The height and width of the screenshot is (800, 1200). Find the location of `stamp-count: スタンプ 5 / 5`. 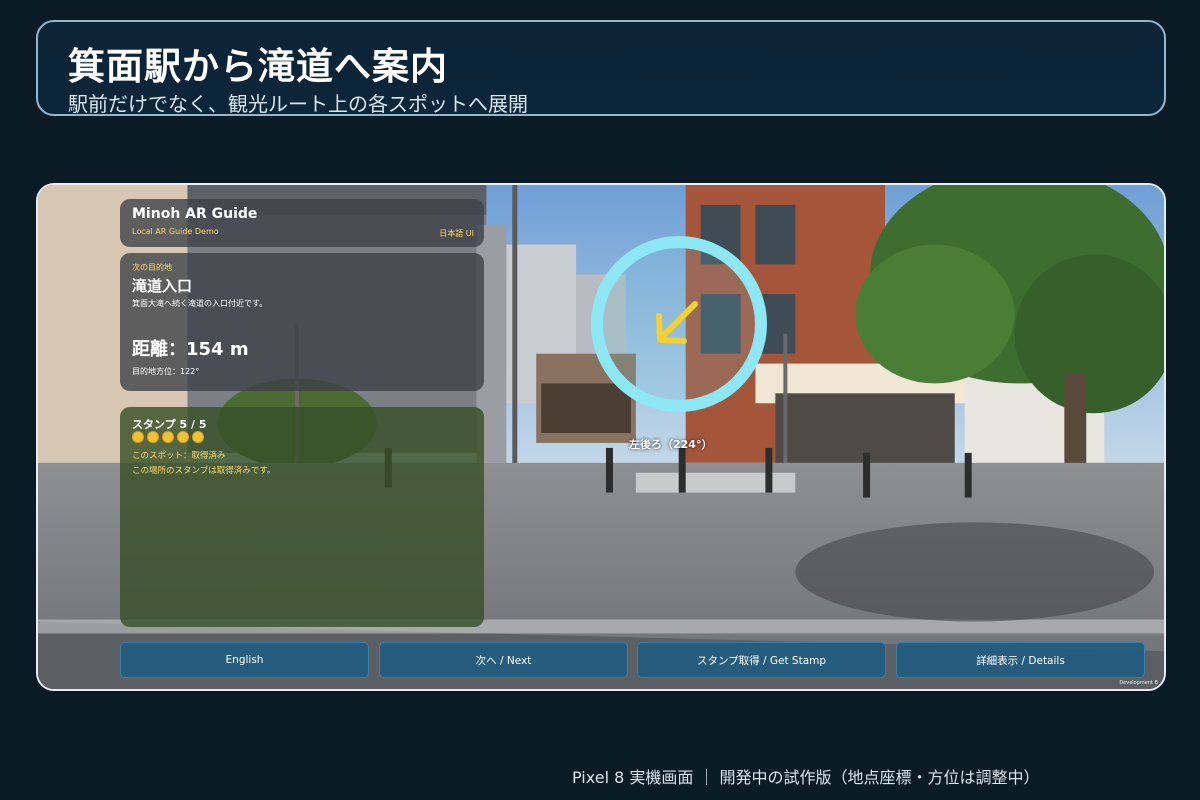

stamp-count: スタンプ 5 / 5 is located at coordinates (169, 424).